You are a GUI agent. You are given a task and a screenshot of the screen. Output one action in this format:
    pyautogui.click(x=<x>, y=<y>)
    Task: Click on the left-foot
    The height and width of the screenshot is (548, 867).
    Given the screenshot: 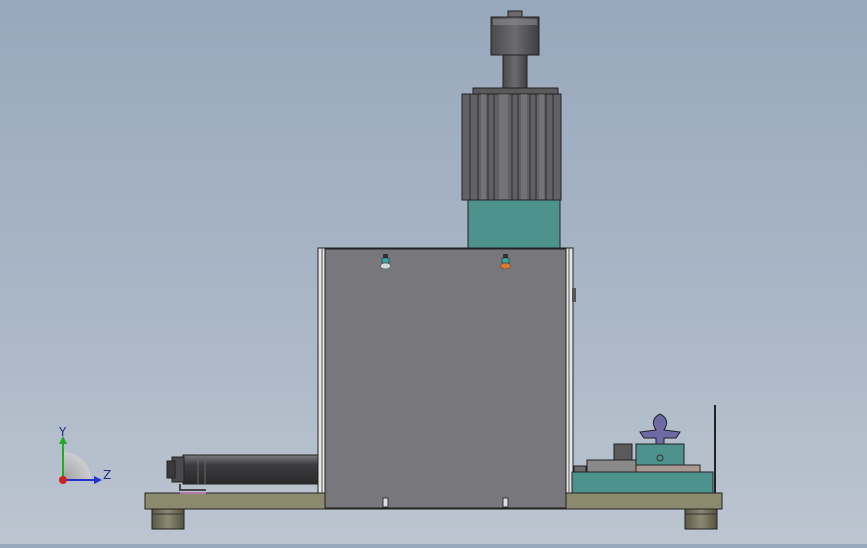 What is the action you would take?
    pyautogui.click(x=168, y=519)
    